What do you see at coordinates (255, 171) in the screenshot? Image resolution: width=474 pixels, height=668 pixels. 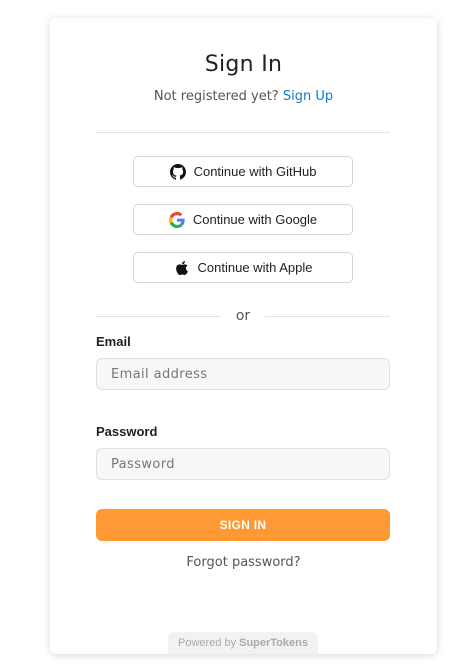 I see `github-signin-label: Continue with GitHub` at bounding box center [255, 171].